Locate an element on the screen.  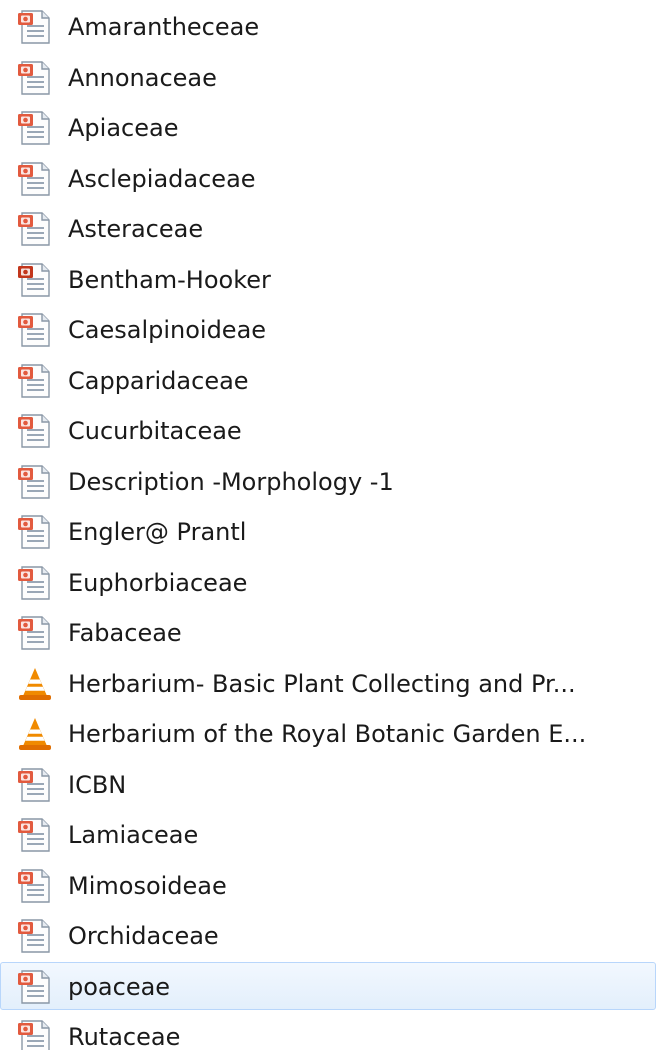
file-name: Description -Morphology -1 is located at coordinates (231, 481).